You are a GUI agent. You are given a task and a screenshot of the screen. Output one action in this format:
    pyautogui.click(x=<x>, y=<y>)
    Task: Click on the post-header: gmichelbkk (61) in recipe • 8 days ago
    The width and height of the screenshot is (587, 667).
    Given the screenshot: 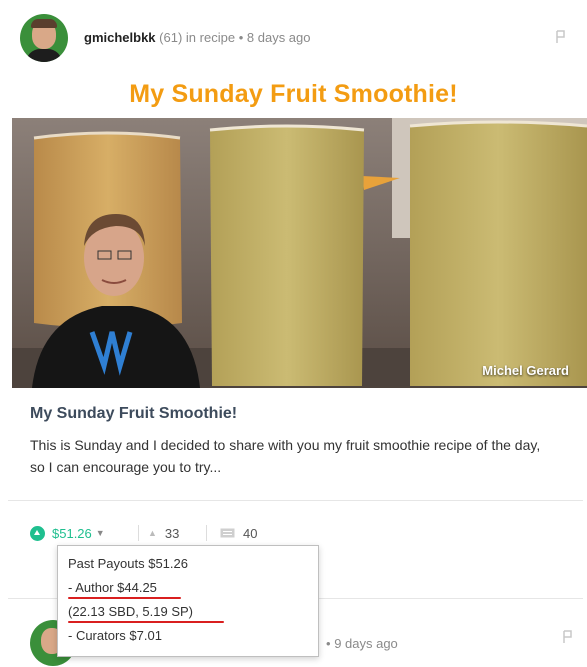 What is the action you would take?
    pyautogui.click(x=295, y=39)
    